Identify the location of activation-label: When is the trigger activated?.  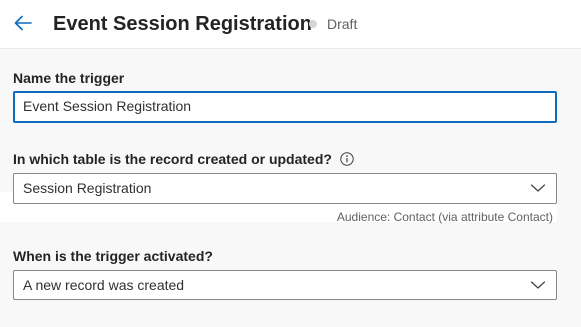
(113, 256).